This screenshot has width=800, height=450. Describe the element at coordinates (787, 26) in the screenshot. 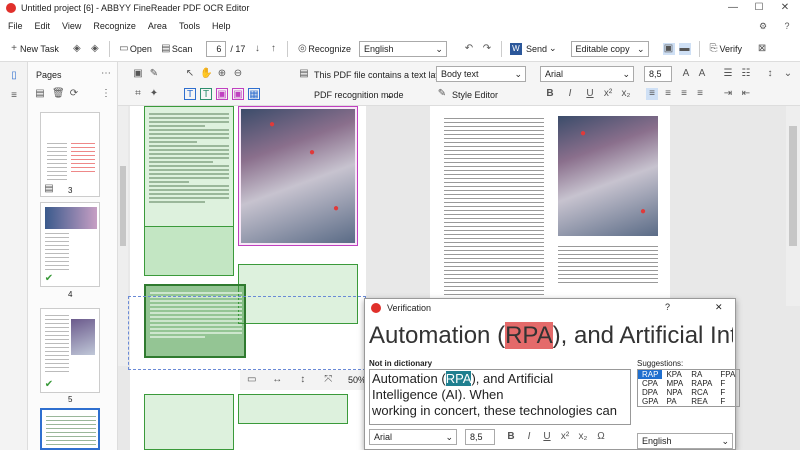

I see `help-icon: ?` at that location.